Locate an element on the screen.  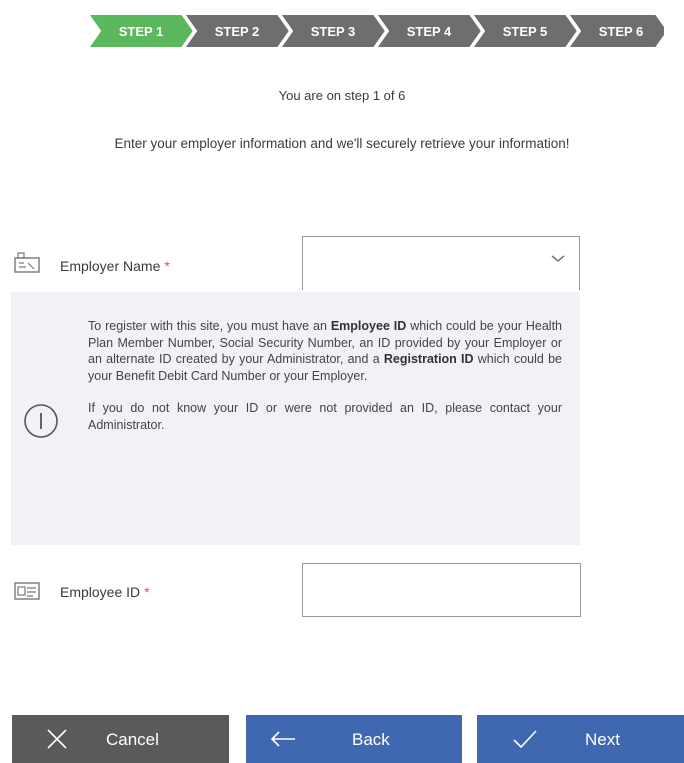
step-label: STEP 1 is located at coordinates (141, 31).